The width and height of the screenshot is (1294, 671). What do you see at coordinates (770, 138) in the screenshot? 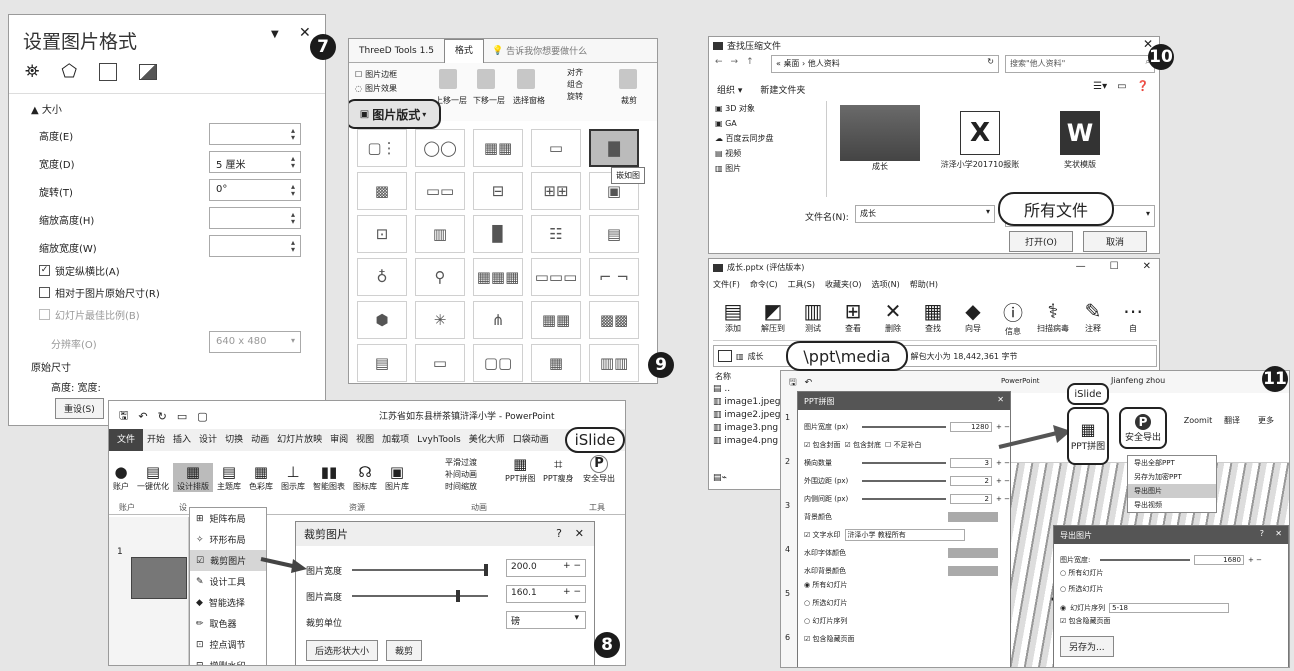
I see `tree-item-baidu: ☁ 百度云同步盘` at bounding box center [770, 138].